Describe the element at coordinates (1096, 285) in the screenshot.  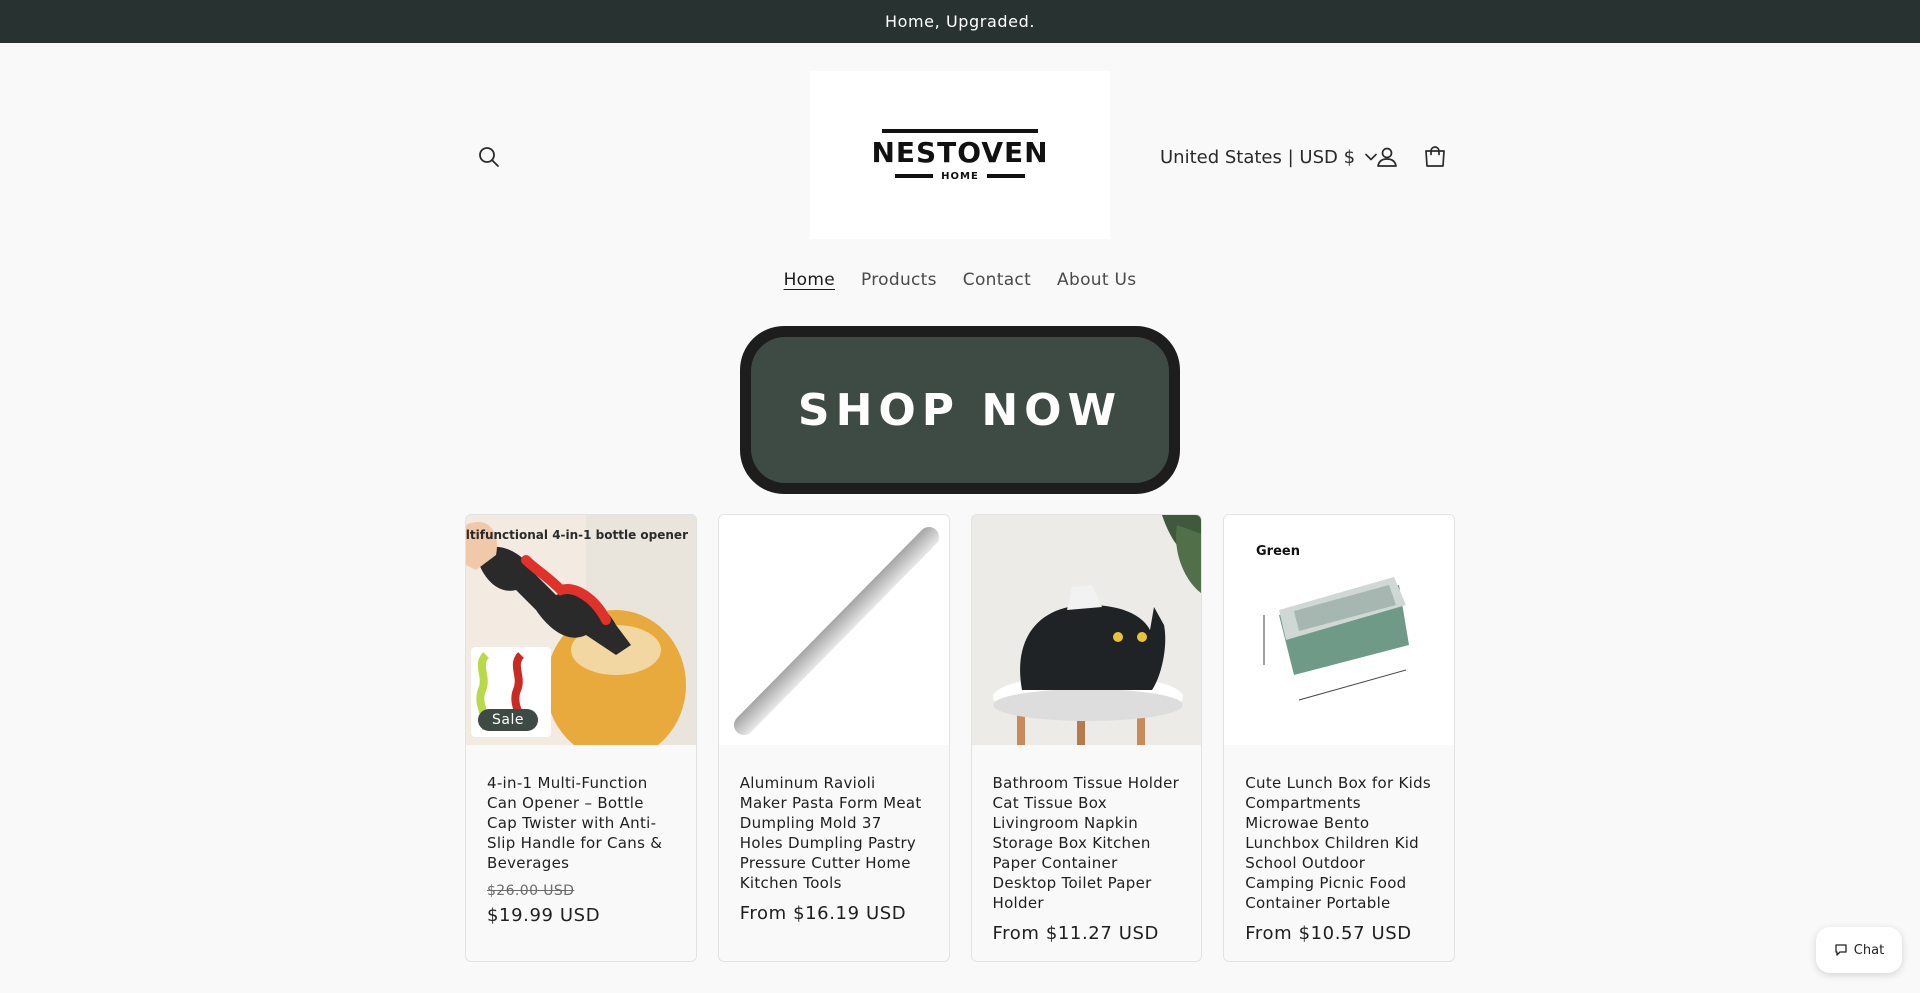
I see `nav-item-about-us: About Us` at that location.